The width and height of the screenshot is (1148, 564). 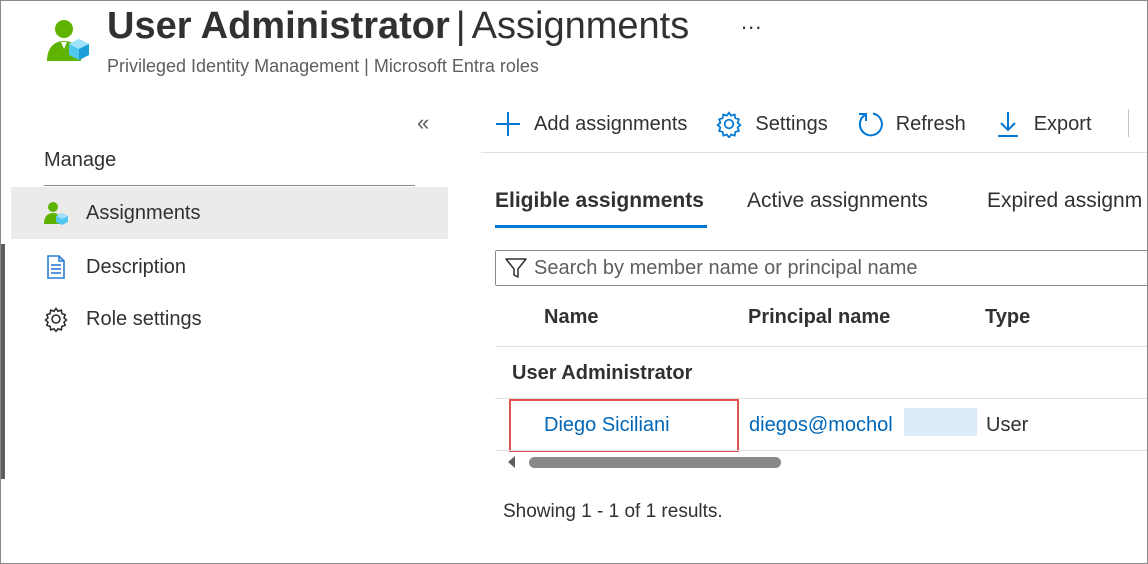 What do you see at coordinates (930, 123) in the screenshot?
I see `refresh-label: Refresh` at bounding box center [930, 123].